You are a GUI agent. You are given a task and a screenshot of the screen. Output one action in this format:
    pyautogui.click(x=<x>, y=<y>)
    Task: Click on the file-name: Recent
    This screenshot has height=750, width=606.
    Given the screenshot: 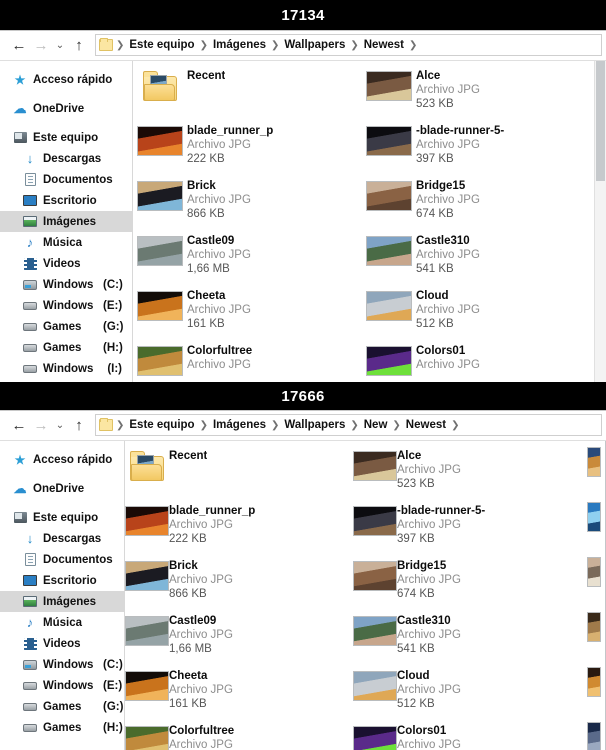 What is the action you would take?
    pyautogui.click(x=206, y=76)
    